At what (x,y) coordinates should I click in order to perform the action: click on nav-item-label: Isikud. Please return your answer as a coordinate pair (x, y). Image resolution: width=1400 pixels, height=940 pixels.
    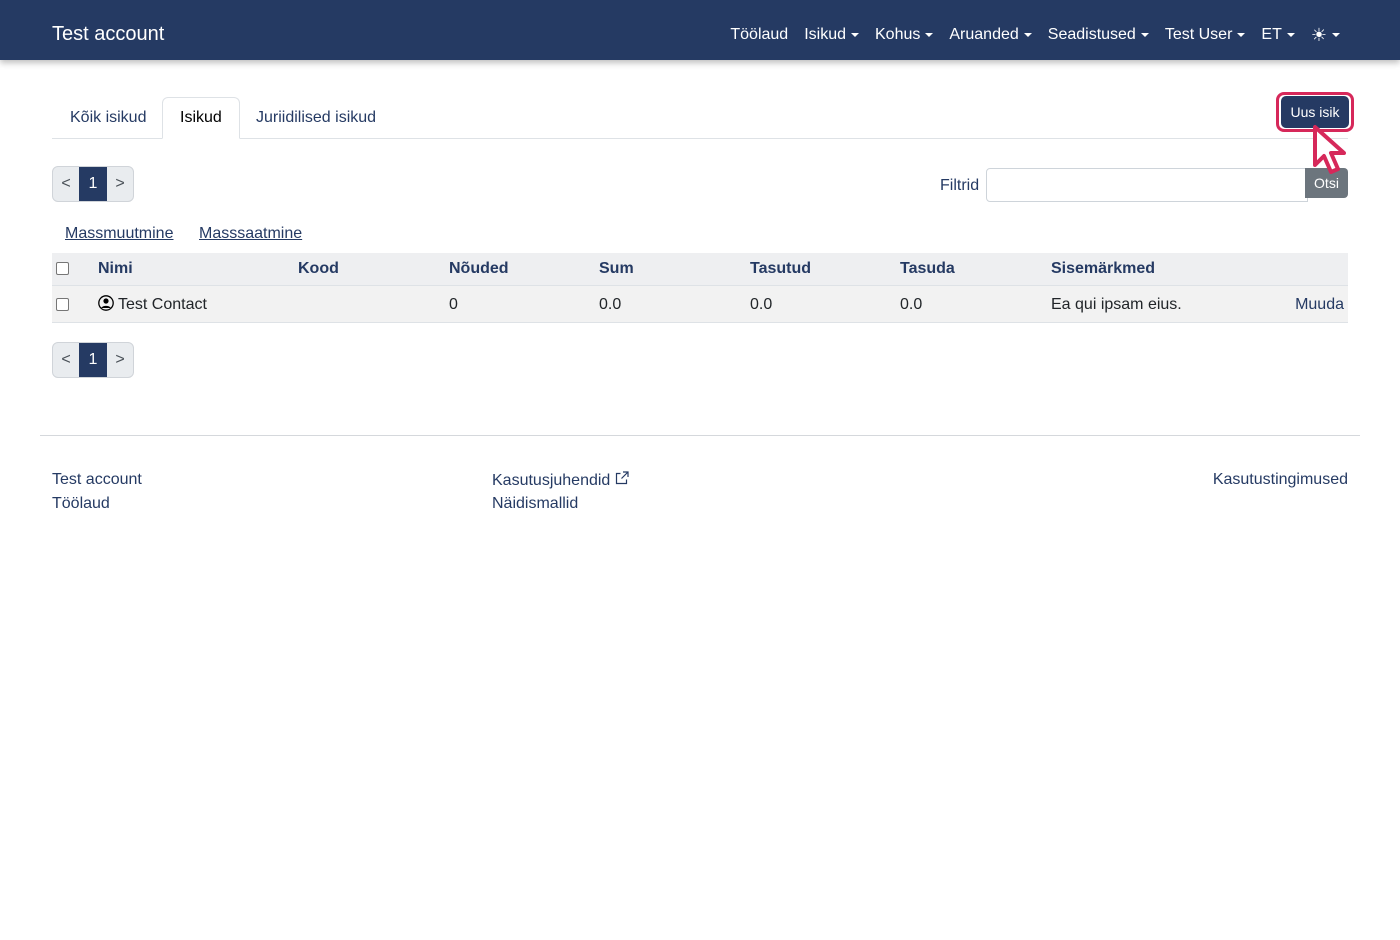
    Looking at the image, I should click on (825, 34).